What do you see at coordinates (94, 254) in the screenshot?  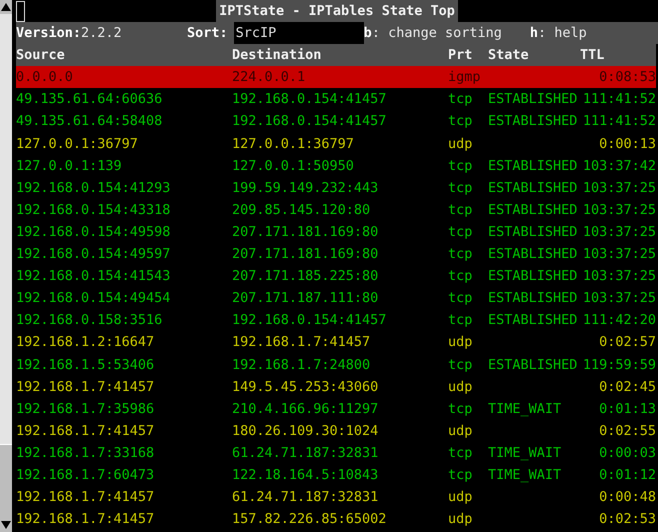 I see `table-cell-text: 192.168.0.154:49597` at bounding box center [94, 254].